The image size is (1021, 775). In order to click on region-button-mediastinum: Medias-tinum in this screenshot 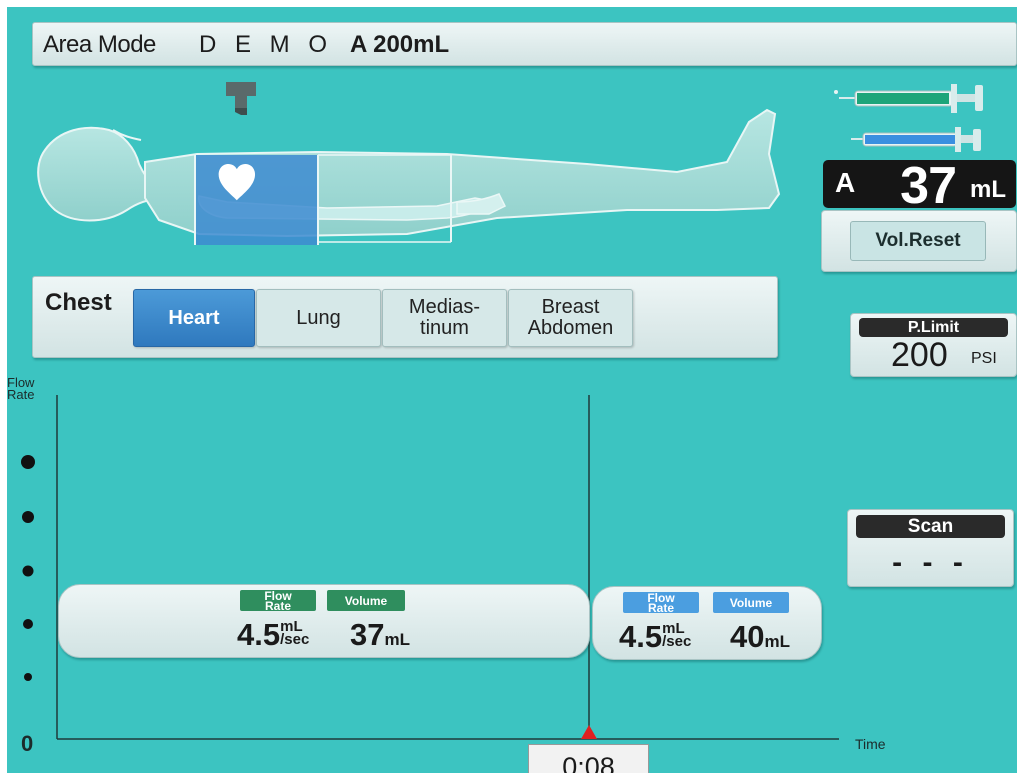, I will do `click(444, 318)`.